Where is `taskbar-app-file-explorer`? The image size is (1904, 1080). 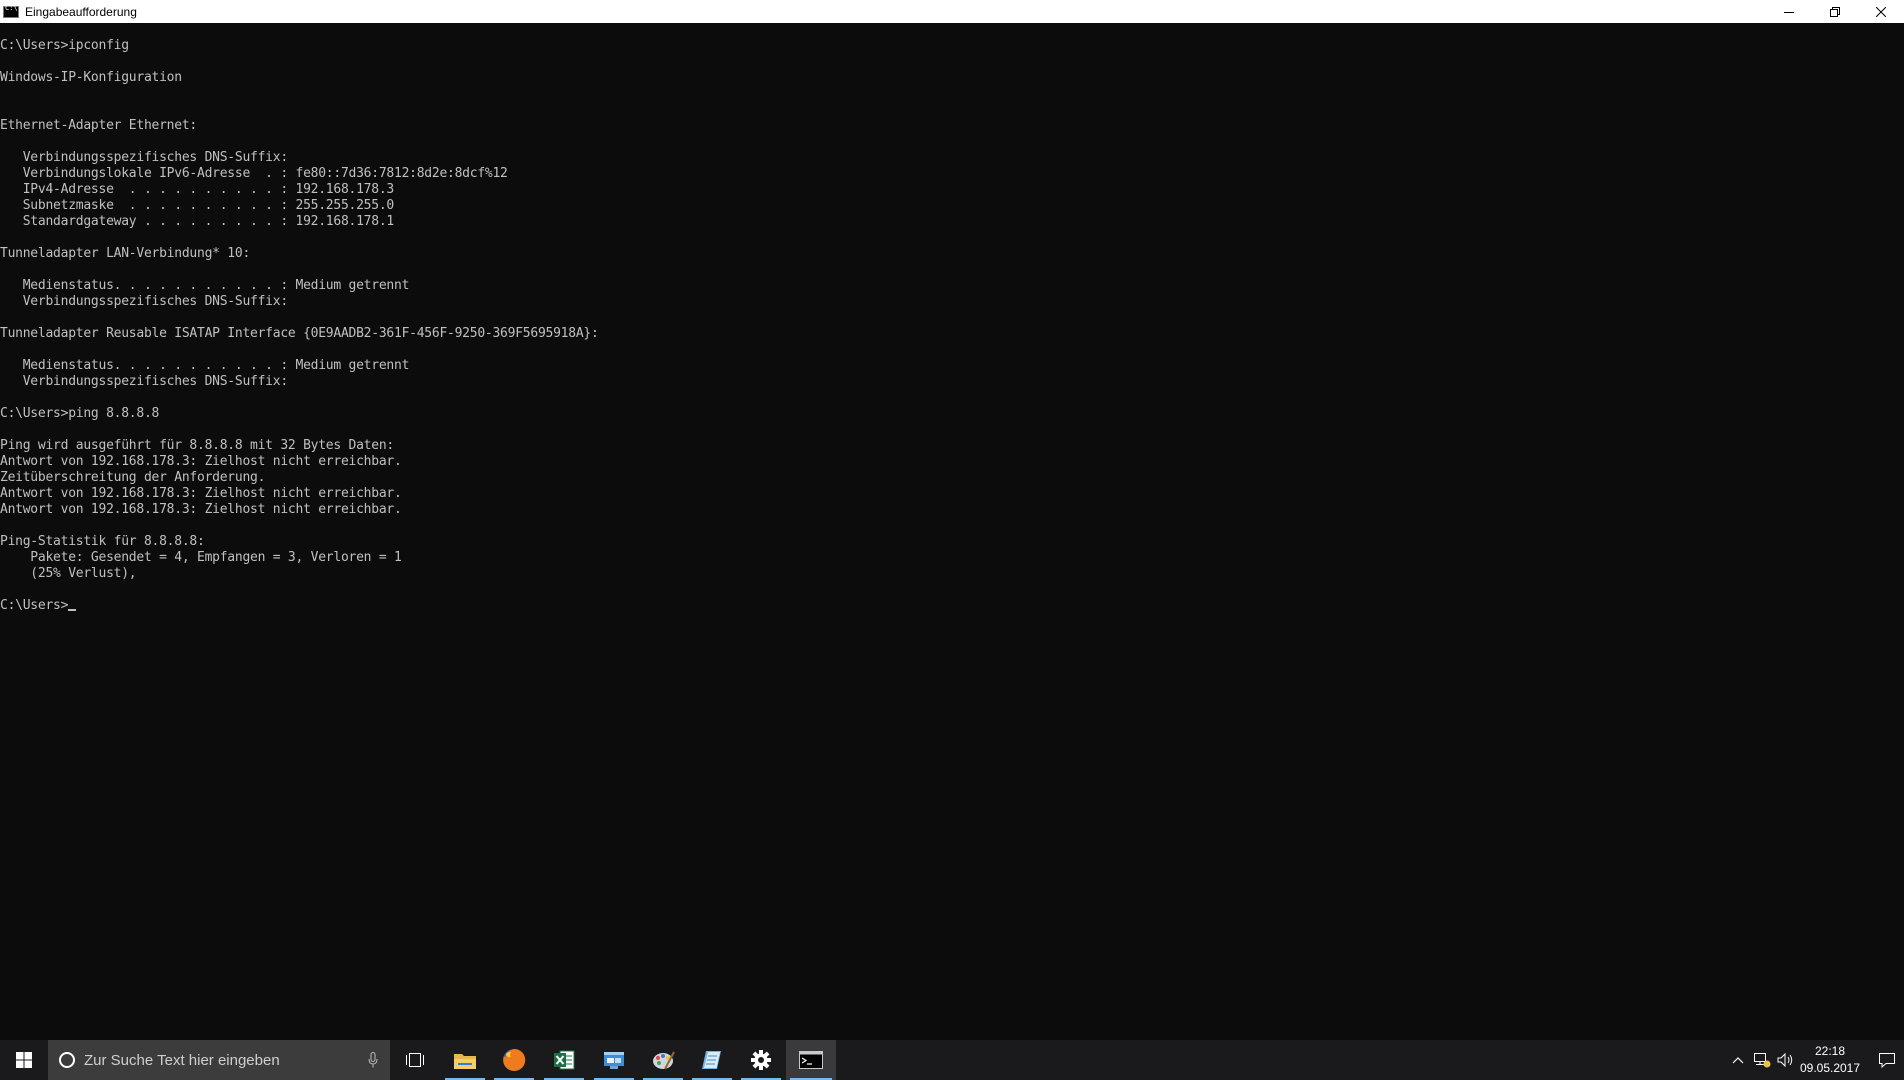
taskbar-app-file-explorer is located at coordinates (465, 1060).